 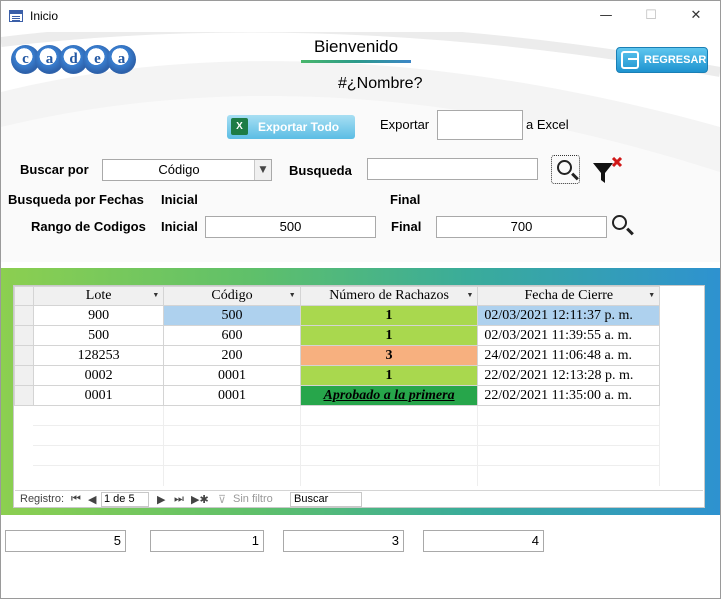 What do you see at coordinates (207, 541) in the screenshot?
I see `total-field: 1` at bounding box center [207, 541].